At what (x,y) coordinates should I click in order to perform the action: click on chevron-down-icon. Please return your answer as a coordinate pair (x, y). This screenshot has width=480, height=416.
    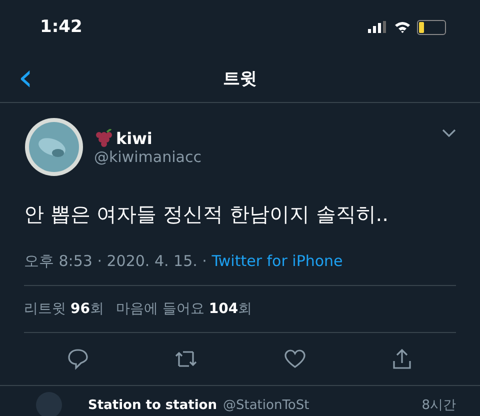
    Looking at the image, I should click on (449, 133).